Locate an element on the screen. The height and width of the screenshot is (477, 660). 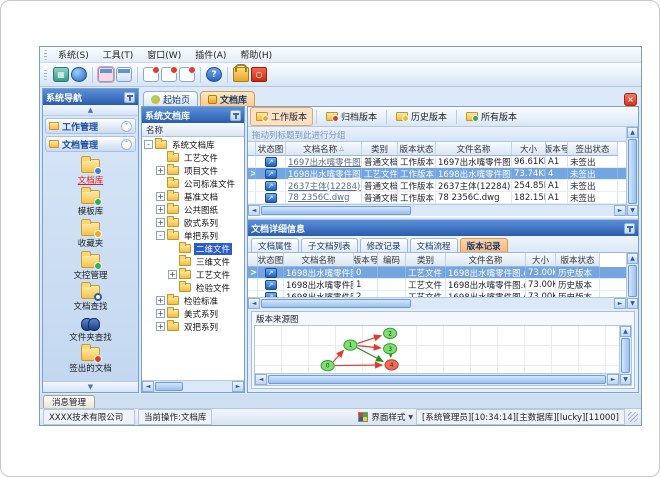
interface-style-label: 界面样式 is located at coordinates (388, 417).